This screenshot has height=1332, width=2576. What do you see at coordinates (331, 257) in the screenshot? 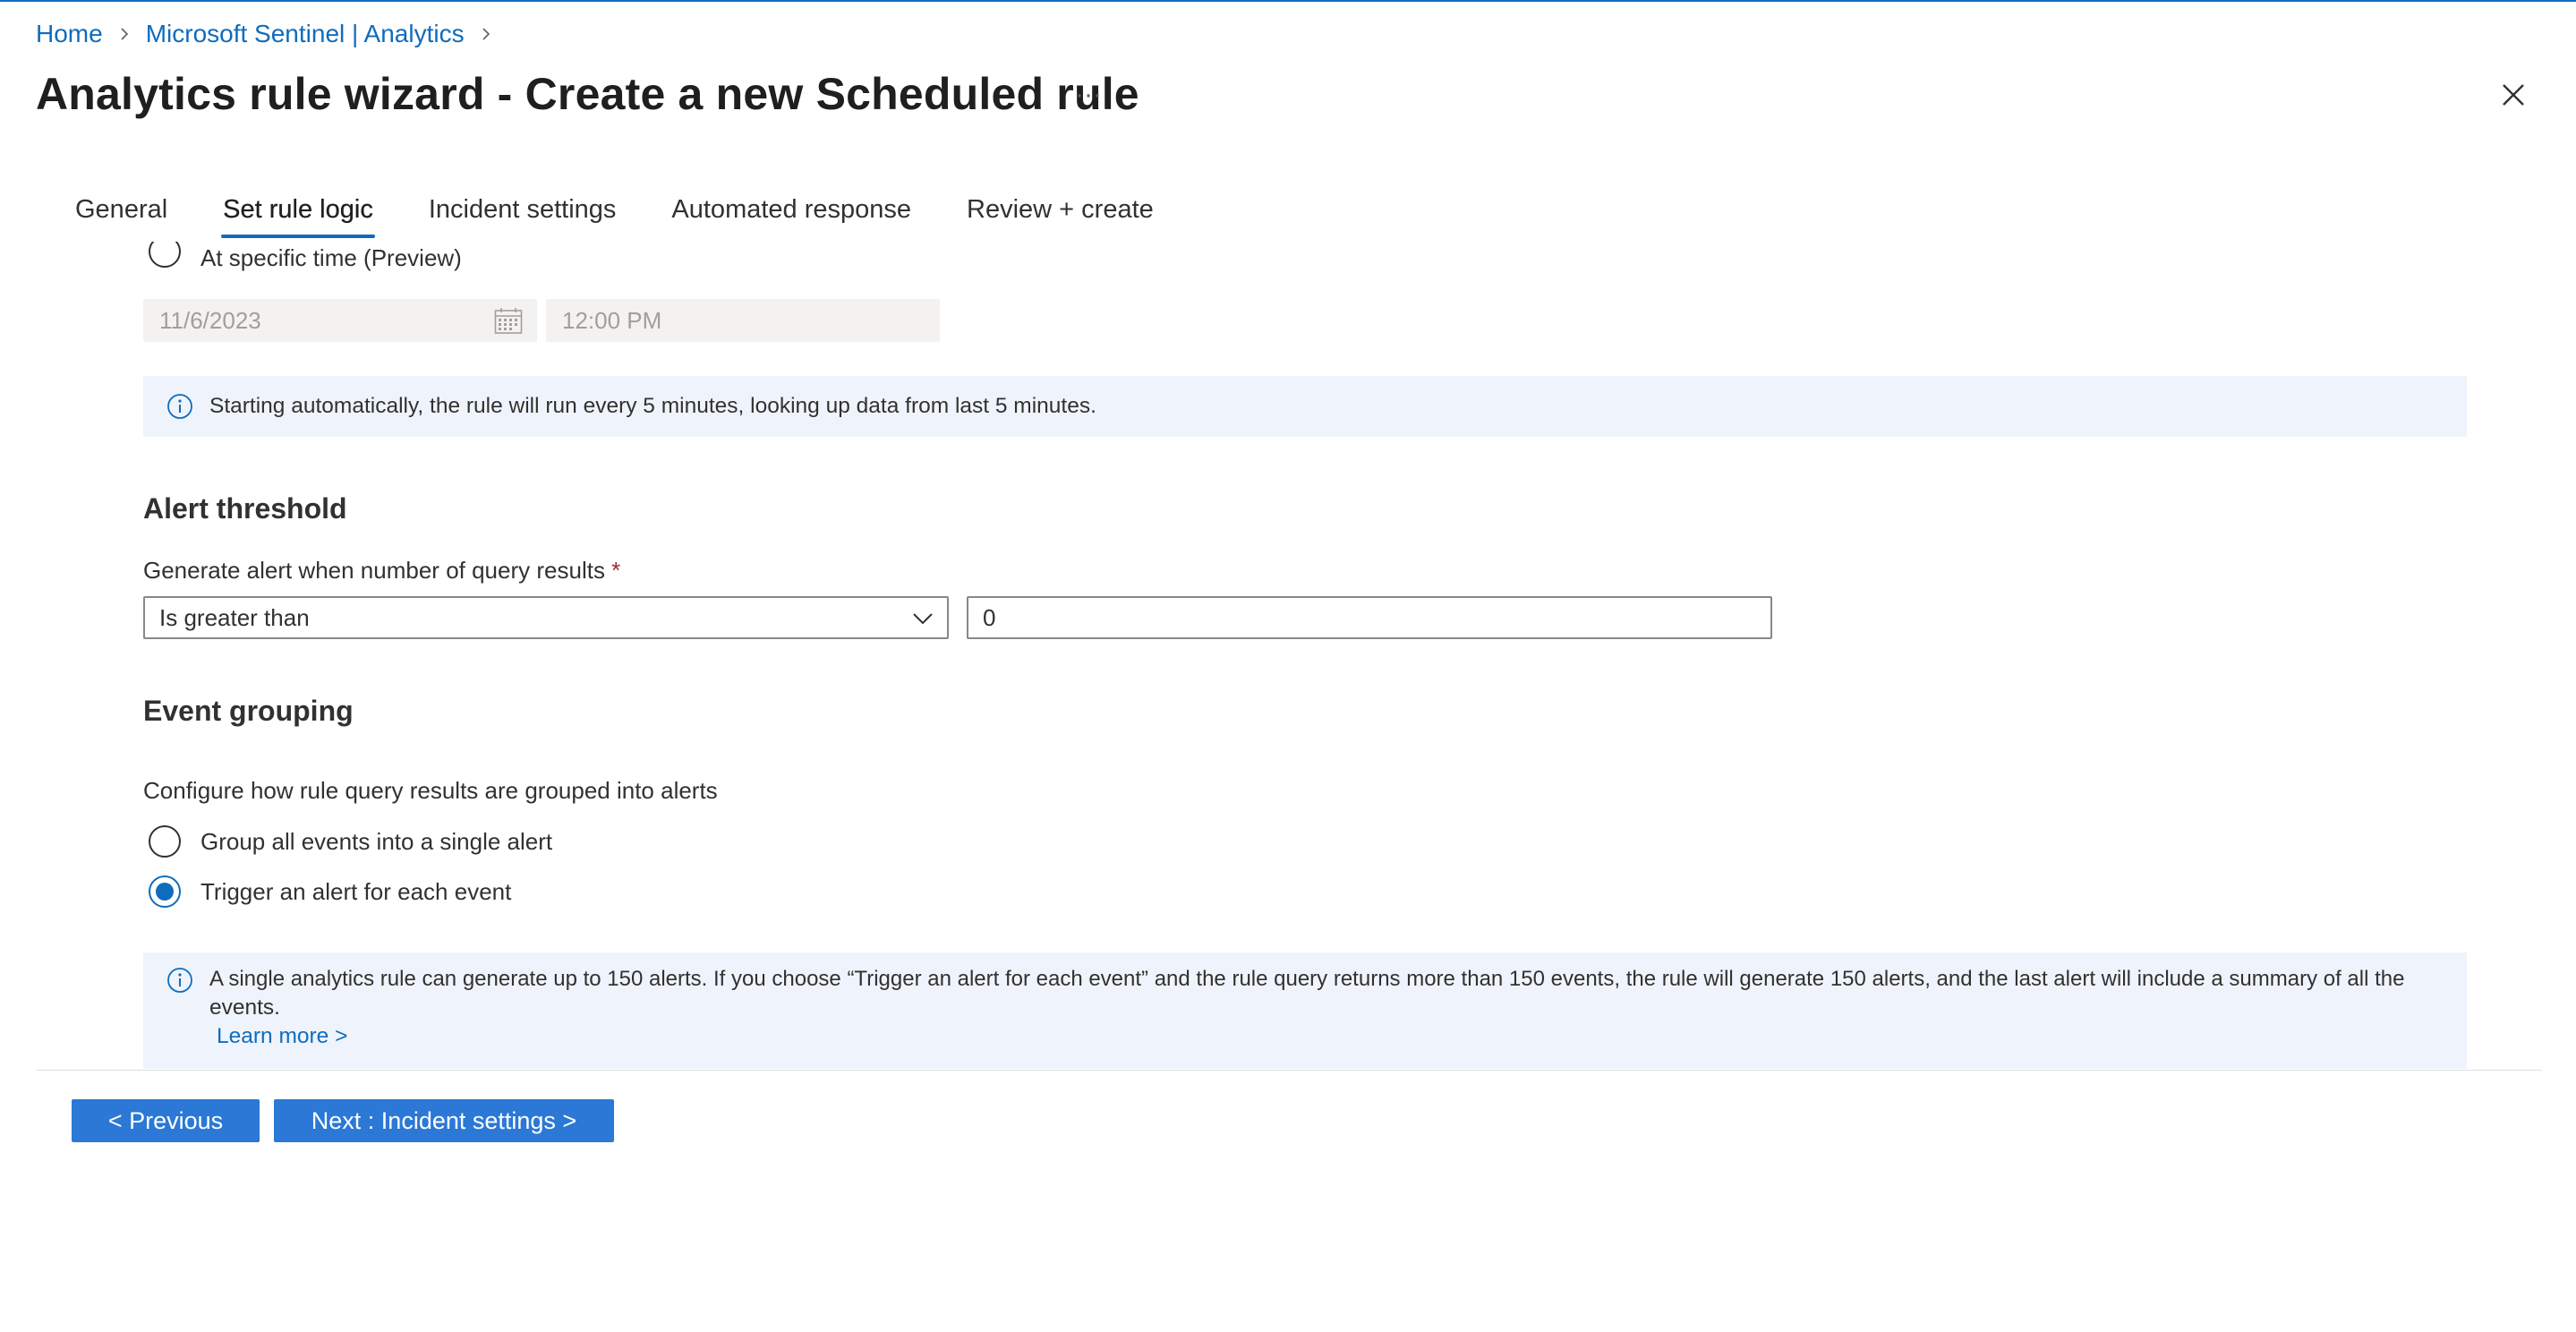
I see `radio-label: At specific time (Preview)` at bounding box center [331, 257].